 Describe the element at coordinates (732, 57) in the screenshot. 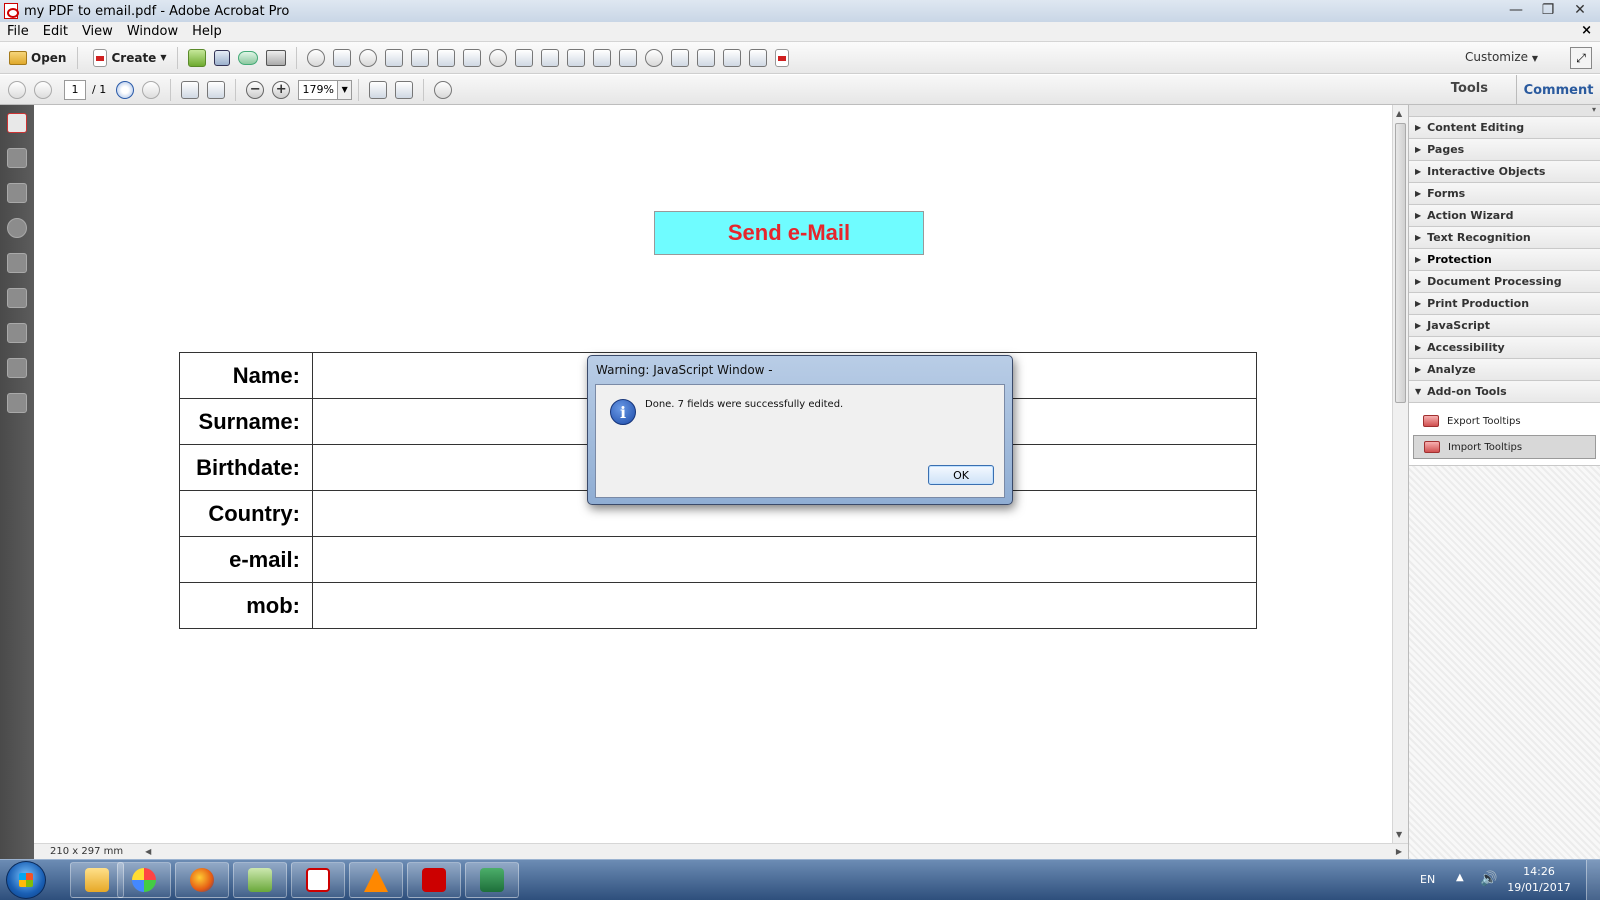

I see `combine-files-icon` at that location.